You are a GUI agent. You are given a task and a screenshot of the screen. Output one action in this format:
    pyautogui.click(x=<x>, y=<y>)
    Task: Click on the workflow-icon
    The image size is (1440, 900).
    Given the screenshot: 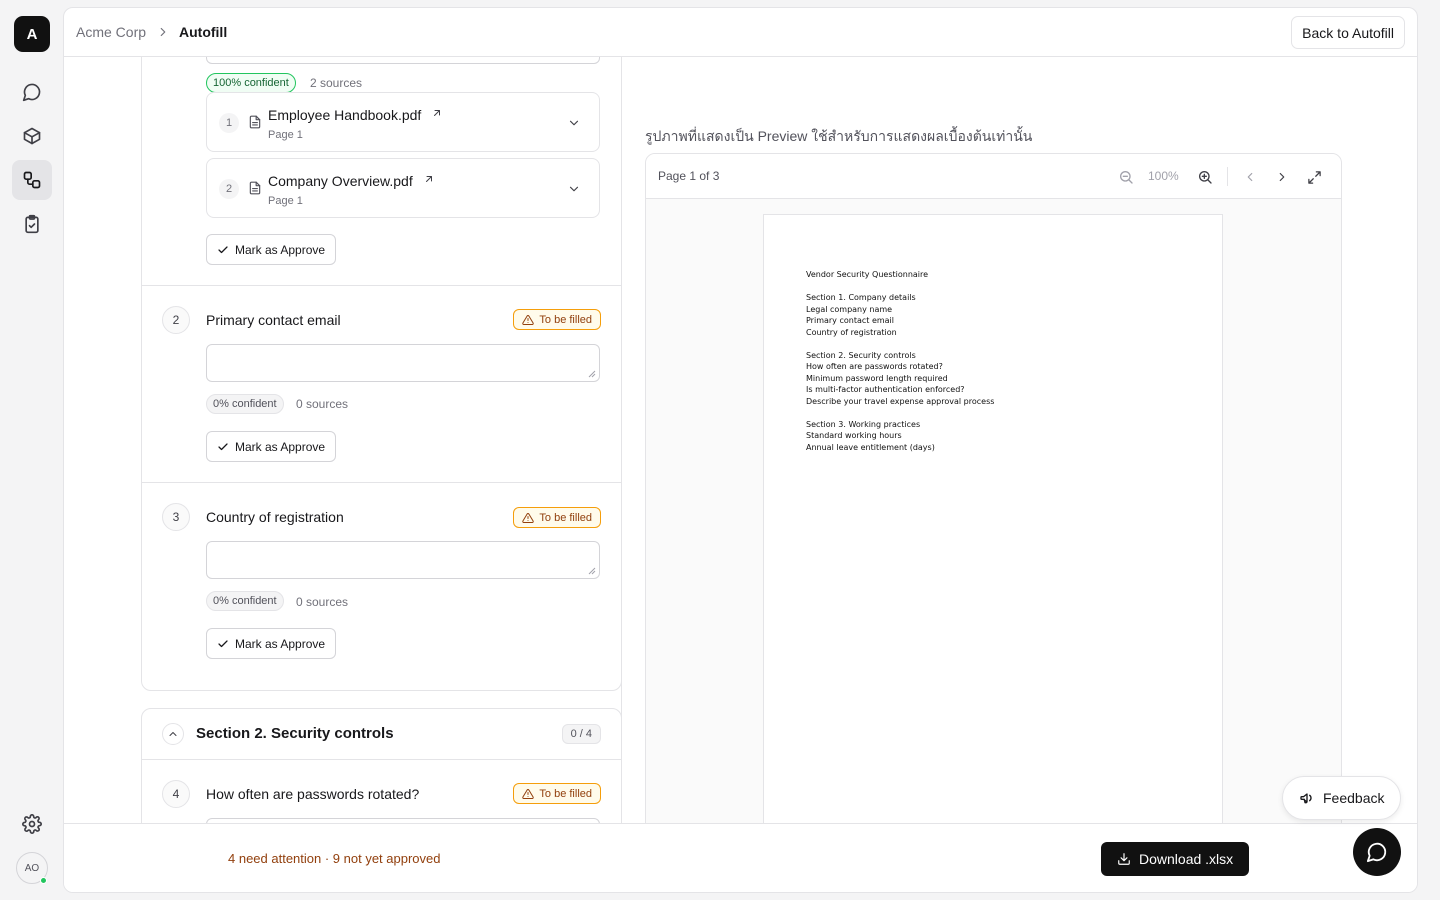 What is the action you would take?
    pyautogui.click(x=32, y=180)
    